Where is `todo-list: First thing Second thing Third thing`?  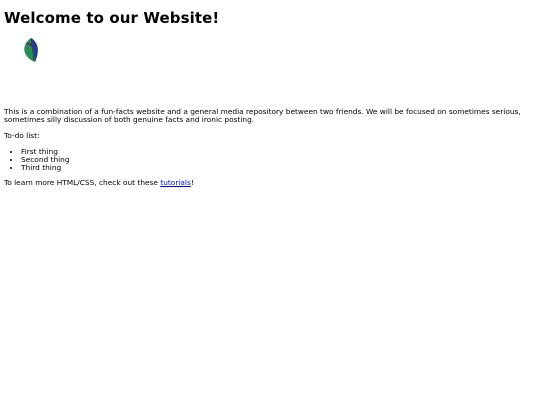
todo-list: First thing Second thing Third thing is located at coordinates (270, 160).